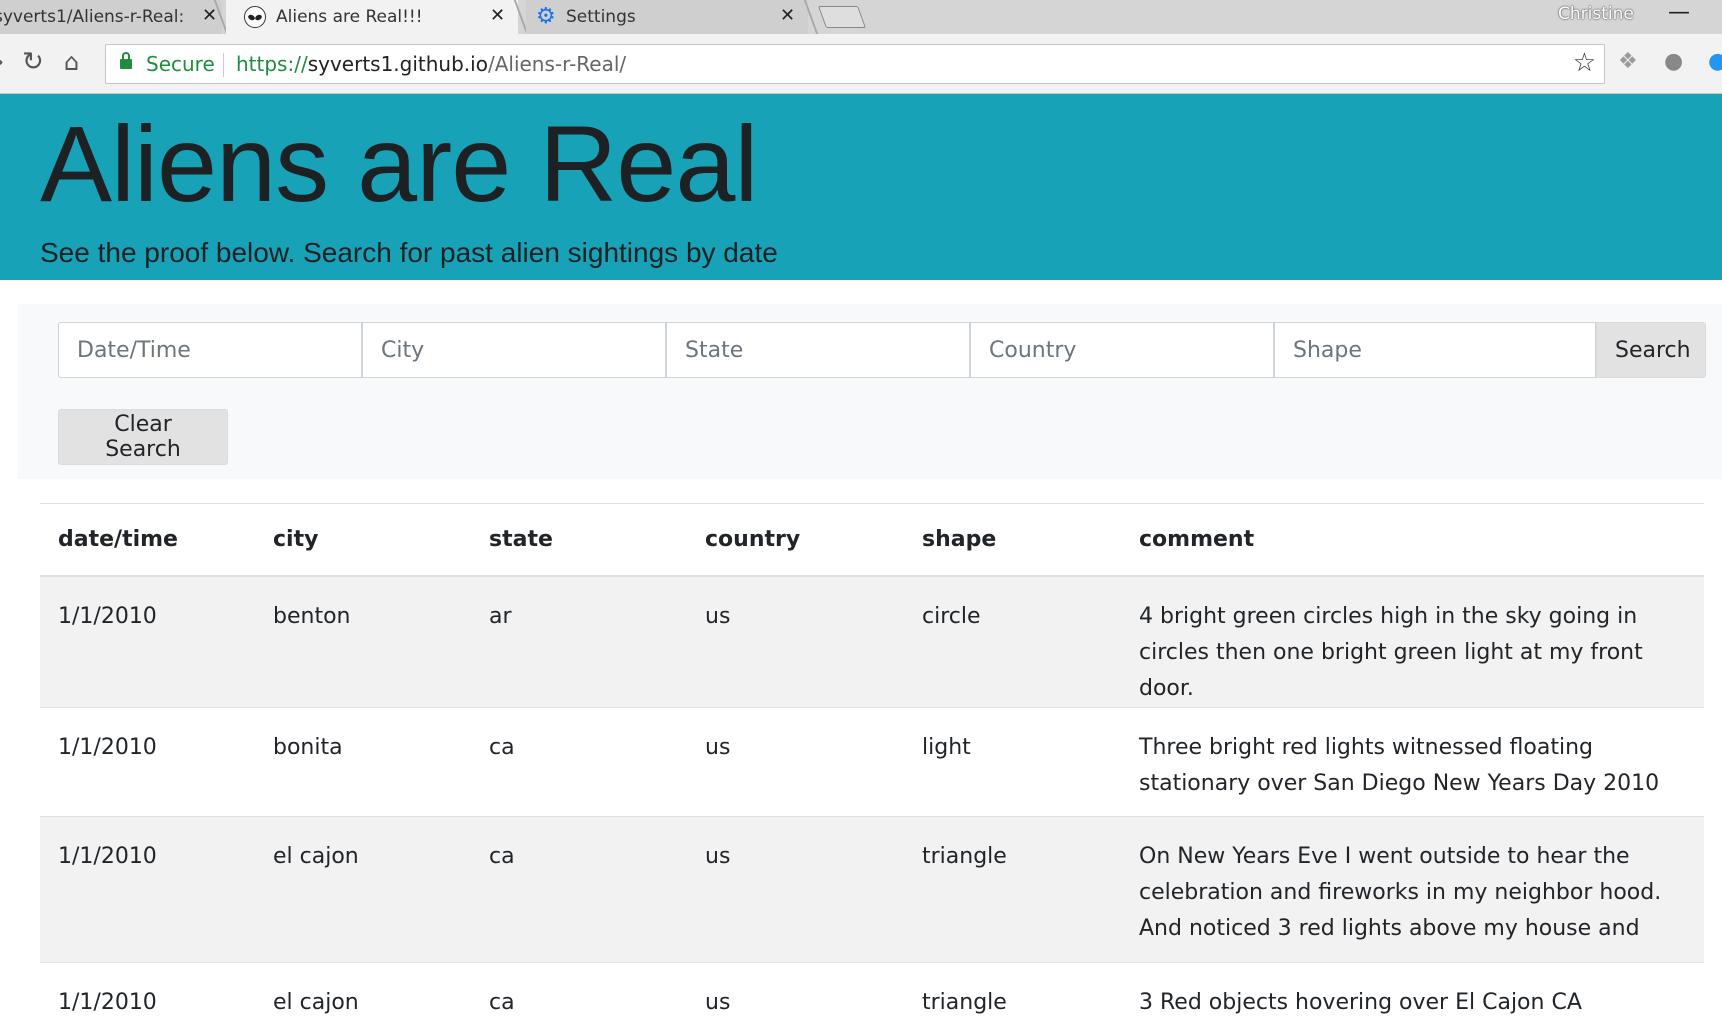 The width and height of the screenshot is (1722, 1021). I want to click on tab-aliens-title: Aliens are Real!!!, so click(349, 17).